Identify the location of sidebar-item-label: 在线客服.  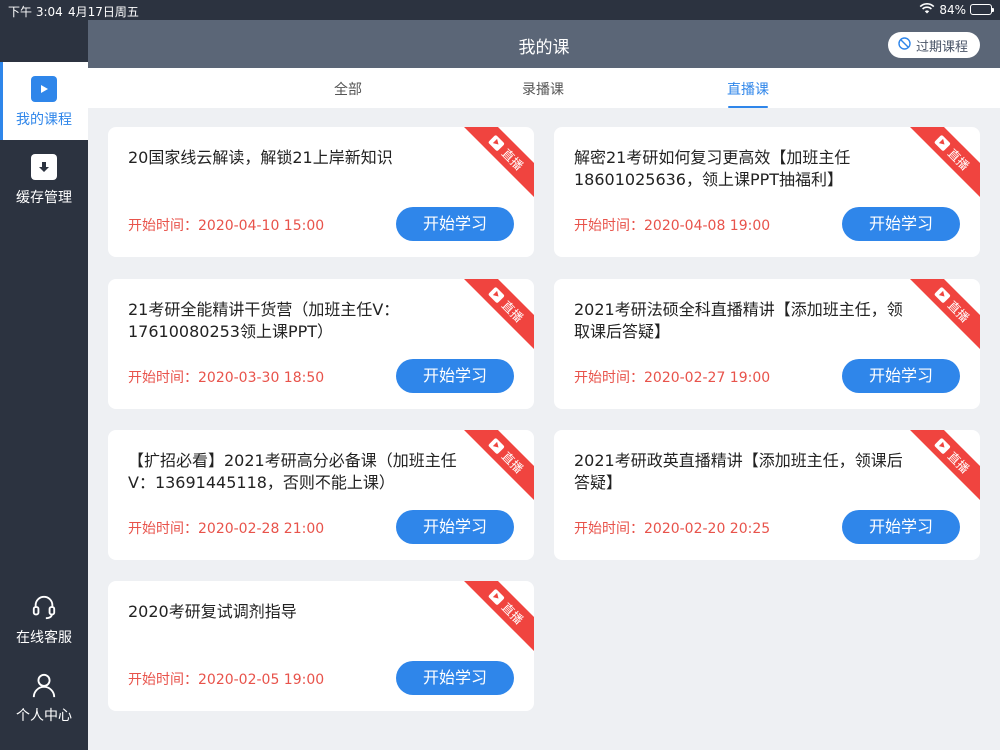
(44, 638).